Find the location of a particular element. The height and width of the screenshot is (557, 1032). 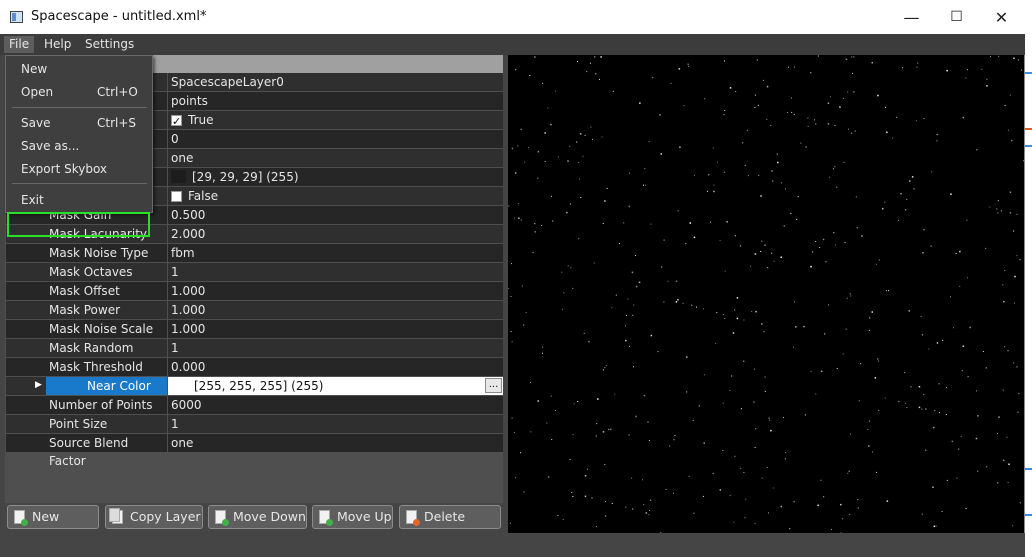

move-up-label: Move Up is located at coordinates (364, 516).